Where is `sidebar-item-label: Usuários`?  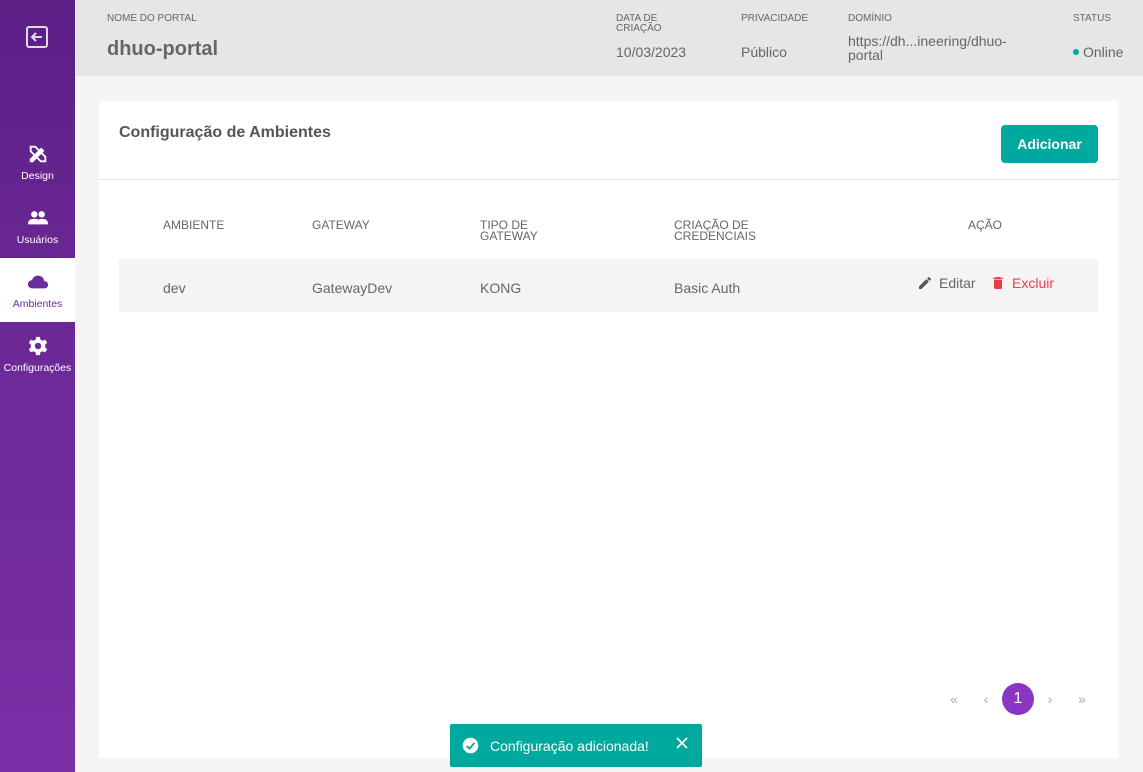 sidebar-item-label: Usuários is located at coordinates (37, 239).